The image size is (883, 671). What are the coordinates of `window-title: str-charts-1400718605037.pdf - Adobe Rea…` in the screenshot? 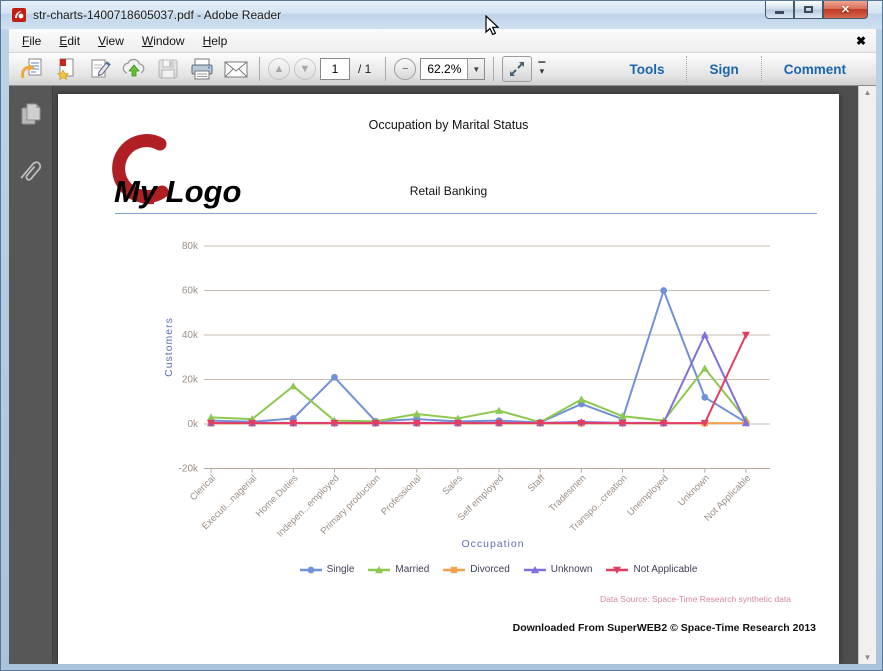 It's located at (157, 15).